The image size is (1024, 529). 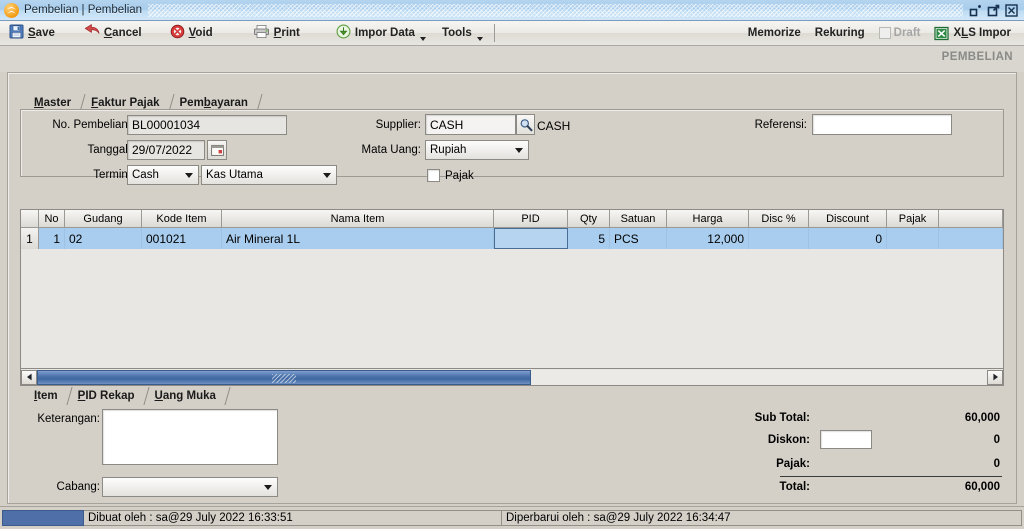 What do you see at coordinates (982, 33) in the screenshot?
I see `xls-impor-label: XLS Impor` at bounding box center [982, 33].